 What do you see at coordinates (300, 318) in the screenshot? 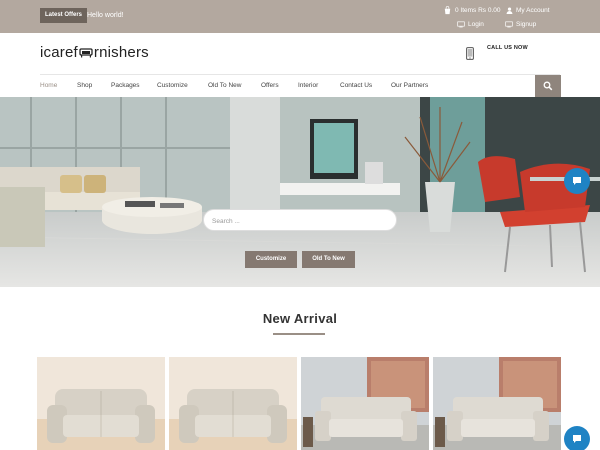
I see `new-arrival-title: New Arrival` at bounding box center [300, 318].